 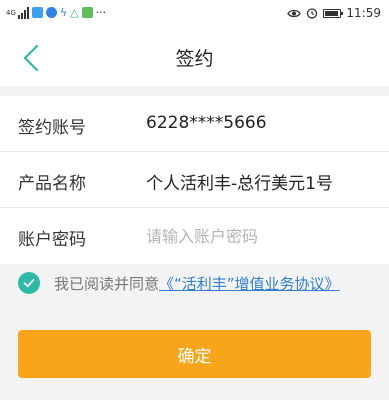 I want to click on account-label: 签约账号, so click(x=52, y=128).